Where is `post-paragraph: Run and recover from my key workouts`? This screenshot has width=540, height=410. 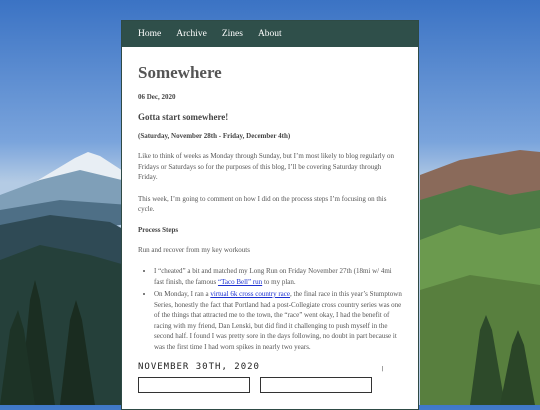
post-paragraph: Run and recover from my key workouts is located at coordinates (194, 249).